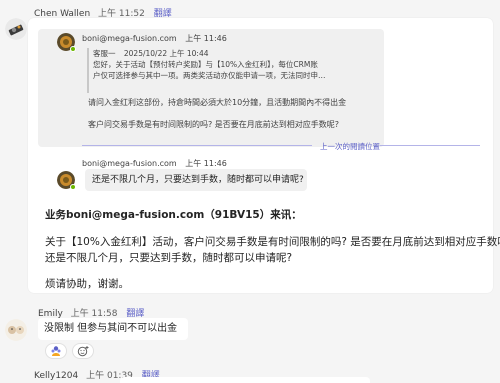 The image size is (500, 383). What do you see at coordinates (104, 53) in the screenshot?
I see `nested-quote-sender: 客服一` at bounding box center [104, 53].